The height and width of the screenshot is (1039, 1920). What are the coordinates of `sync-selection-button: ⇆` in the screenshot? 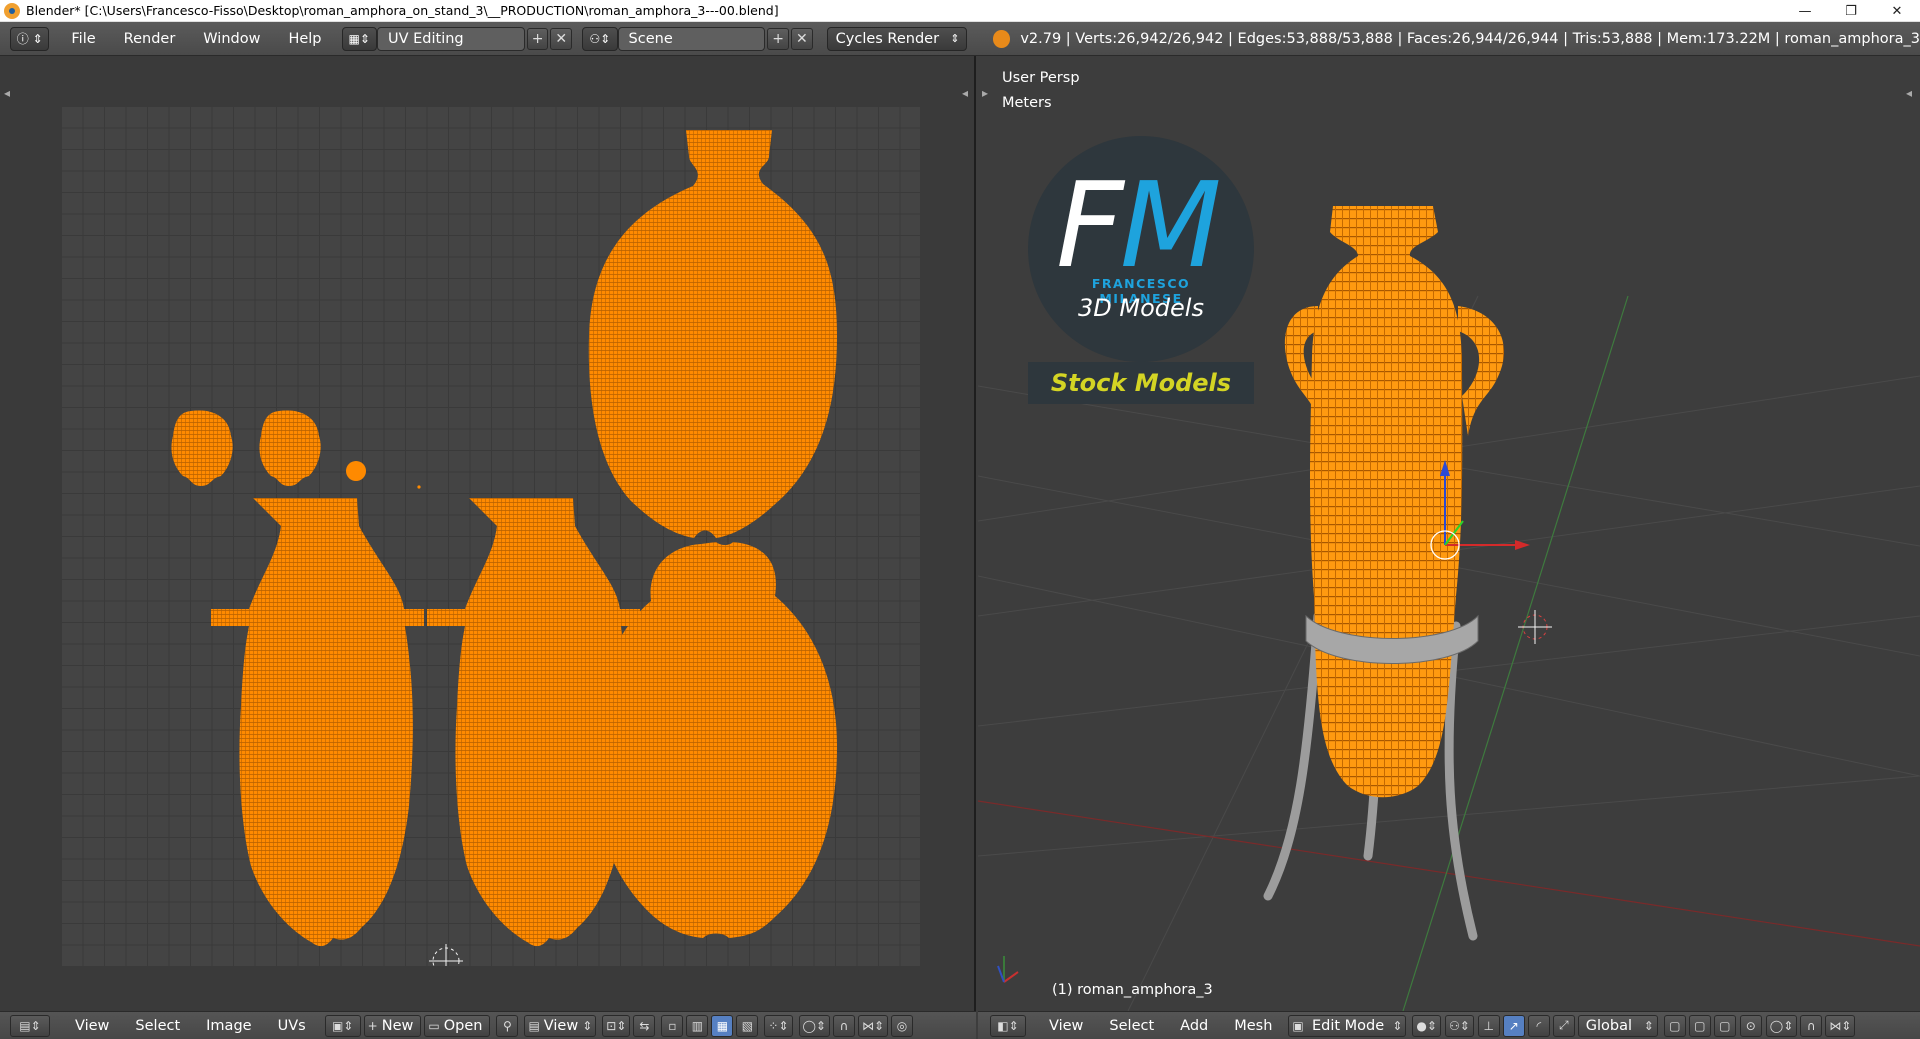 It's located at (644, 1025).